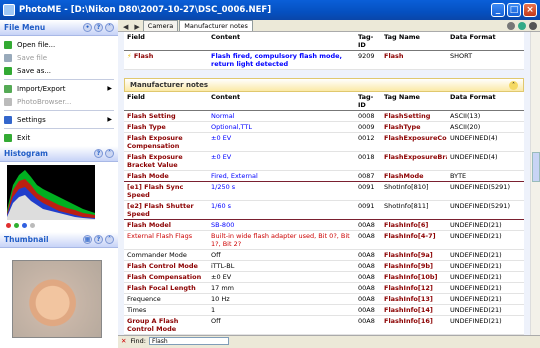  What do you see at coordinates (59, 57) in the screenshot?
I see `file-menu-item: Save file` at bounding box center [59, 57].